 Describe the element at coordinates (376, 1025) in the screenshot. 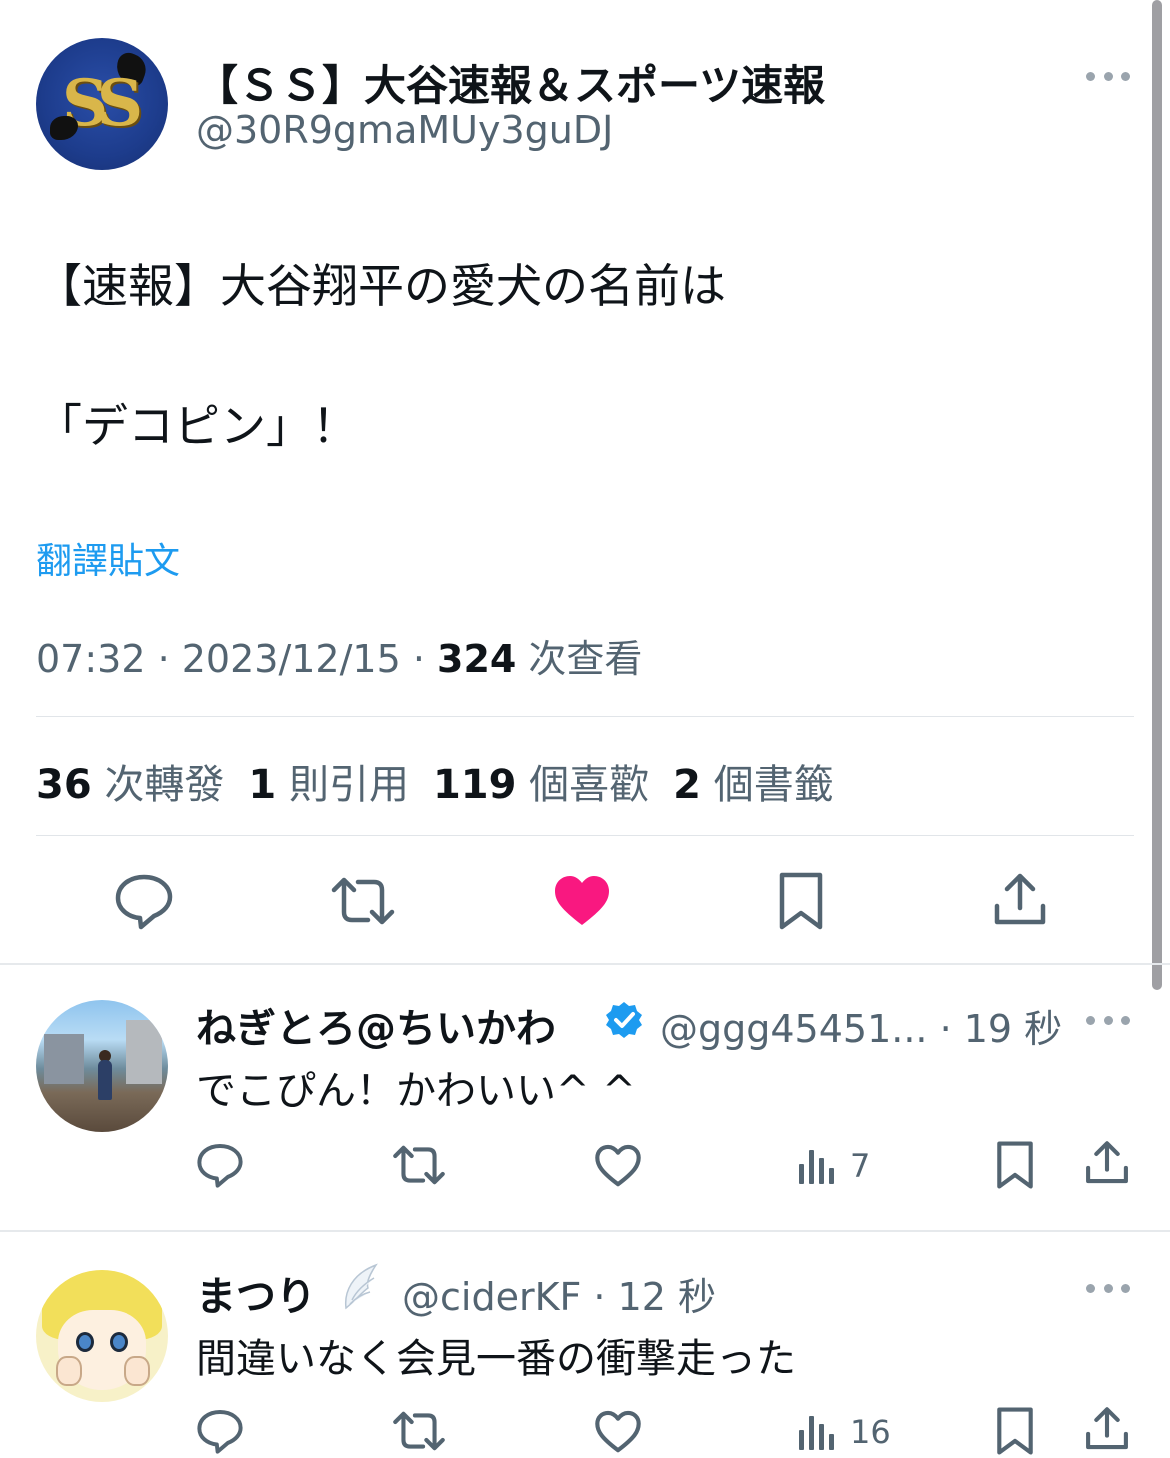

I see `reply-author-name: ねぎとろ@ちいかわ` at that location.